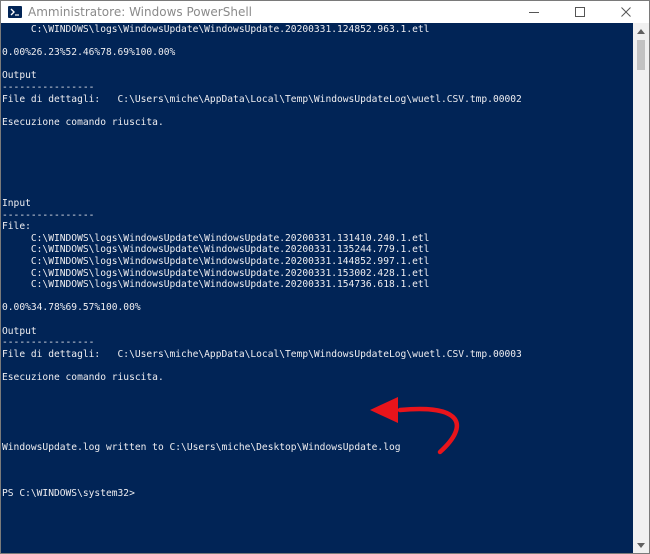 This screenshot has width=650, height=554. I want to click on console-line: 0.00%26.23%52.46%78.69%100.00%, so click(89, 53).